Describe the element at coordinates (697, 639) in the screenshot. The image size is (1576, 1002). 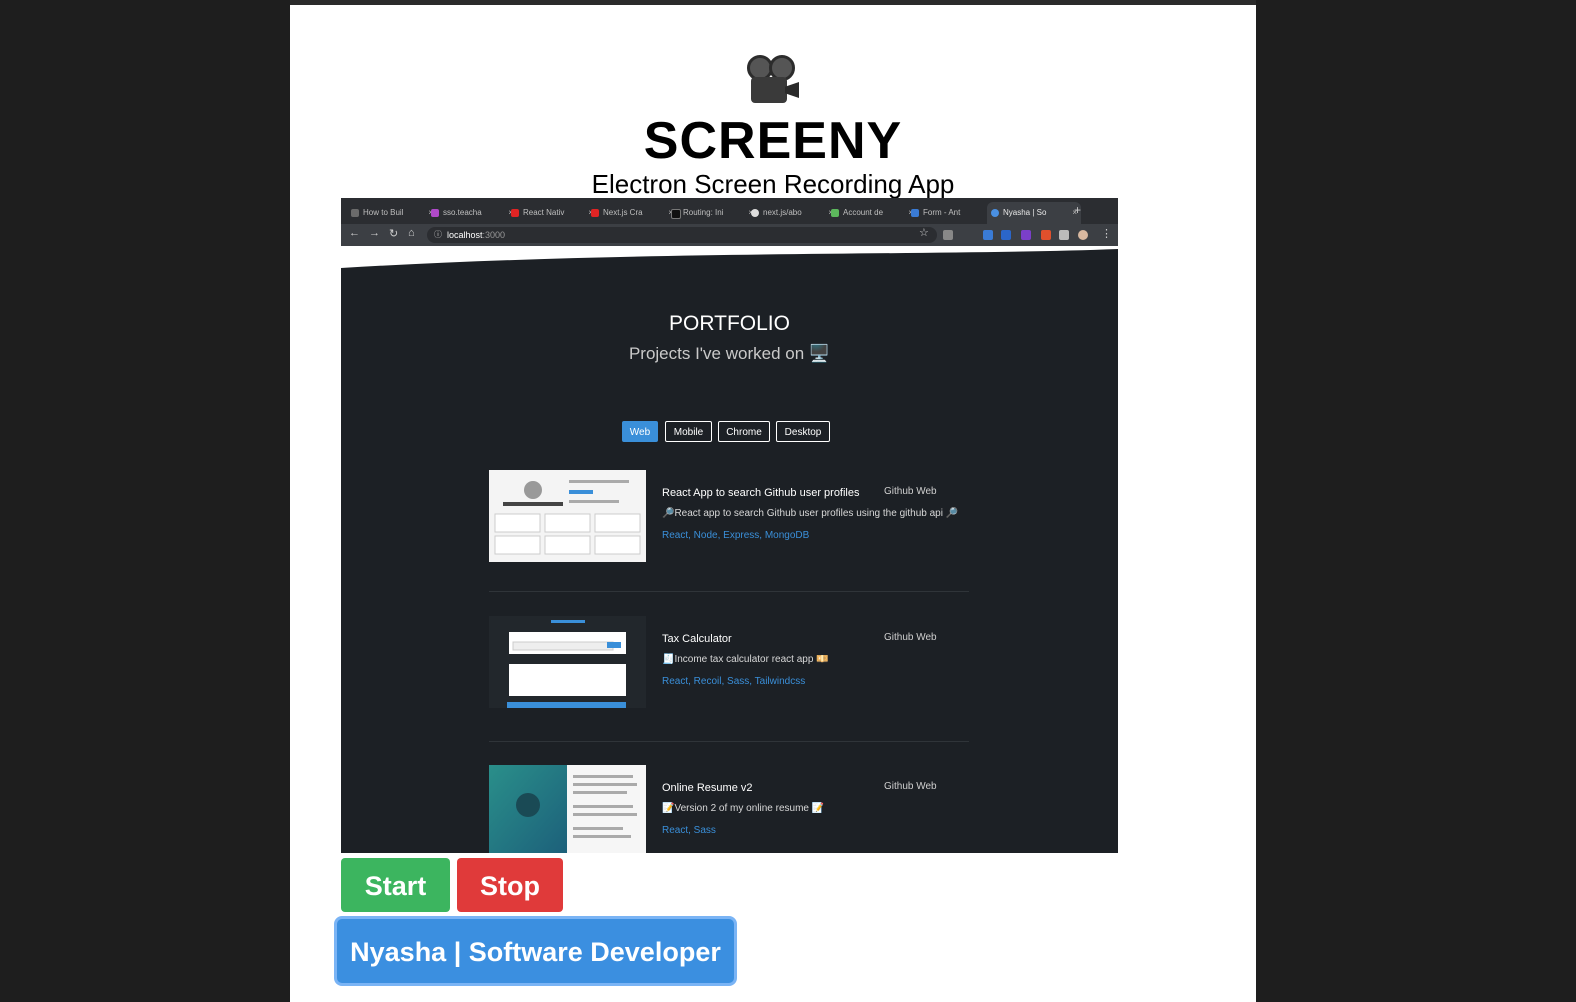
I see `project-title: Tax Calculator` at that location.